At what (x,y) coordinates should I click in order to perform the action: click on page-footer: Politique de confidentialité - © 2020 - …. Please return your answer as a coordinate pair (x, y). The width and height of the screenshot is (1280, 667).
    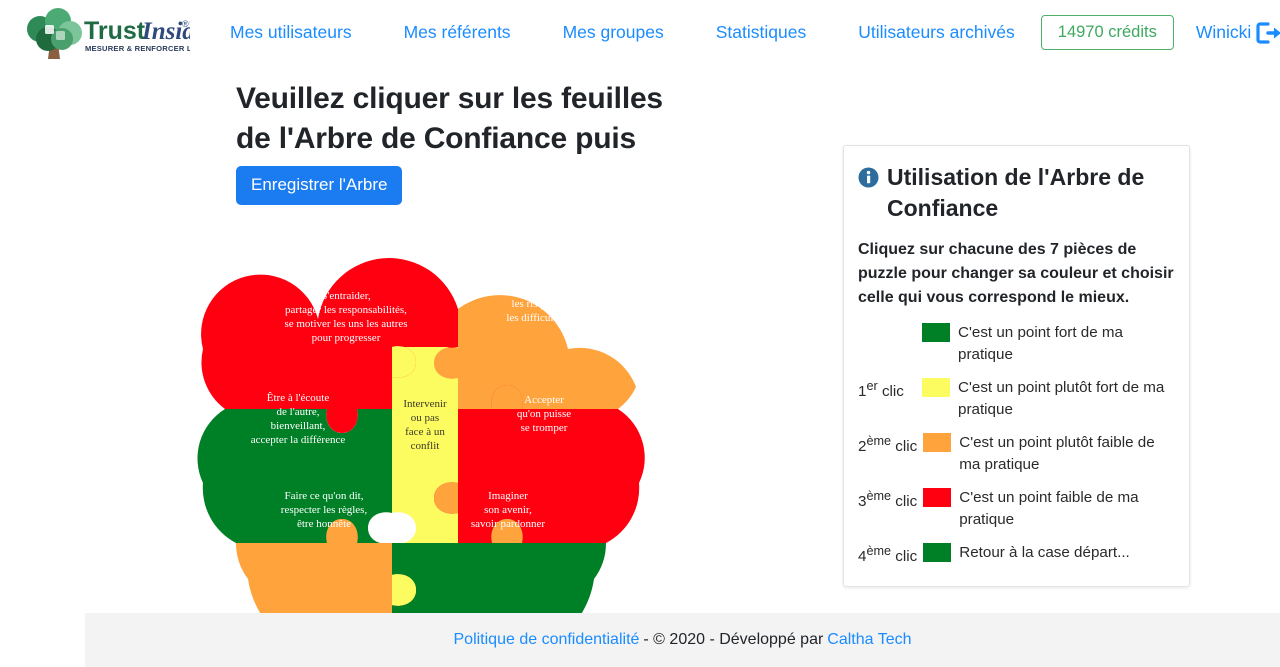
    Looking at the image, I should click on (682, 640).